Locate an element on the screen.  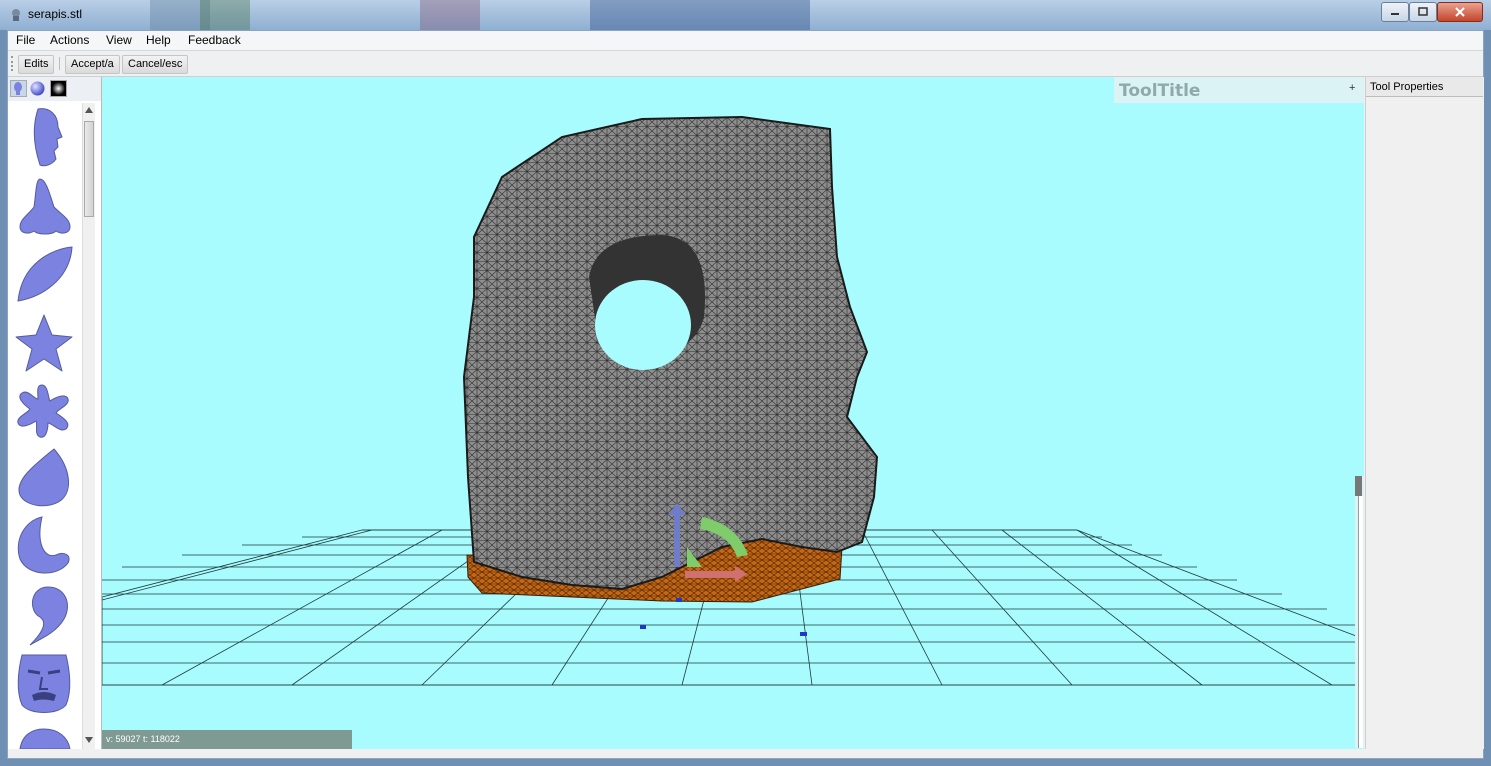
cancel-button: Cancel/esc is located at coordinates (155, 64).